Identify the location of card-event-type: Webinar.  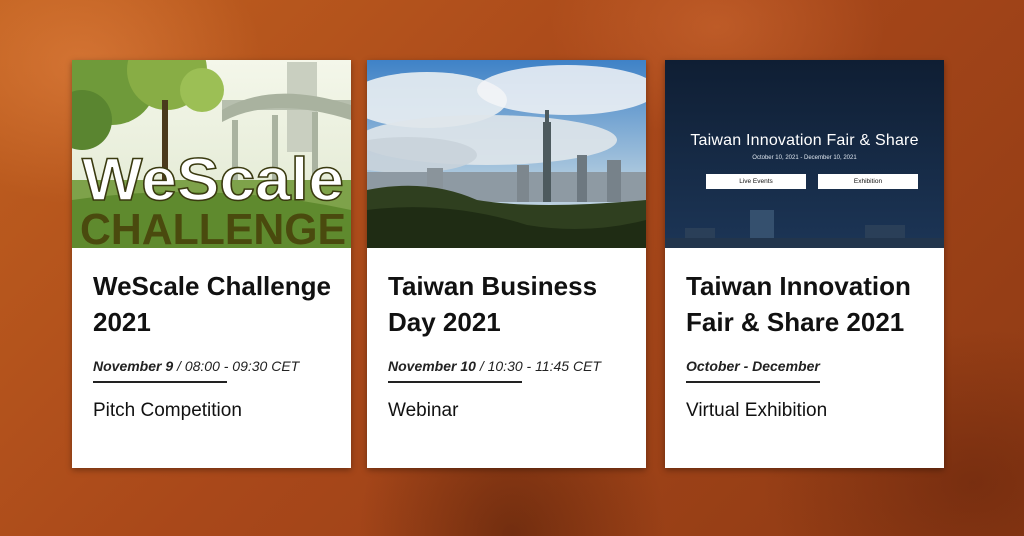
(423, 410).